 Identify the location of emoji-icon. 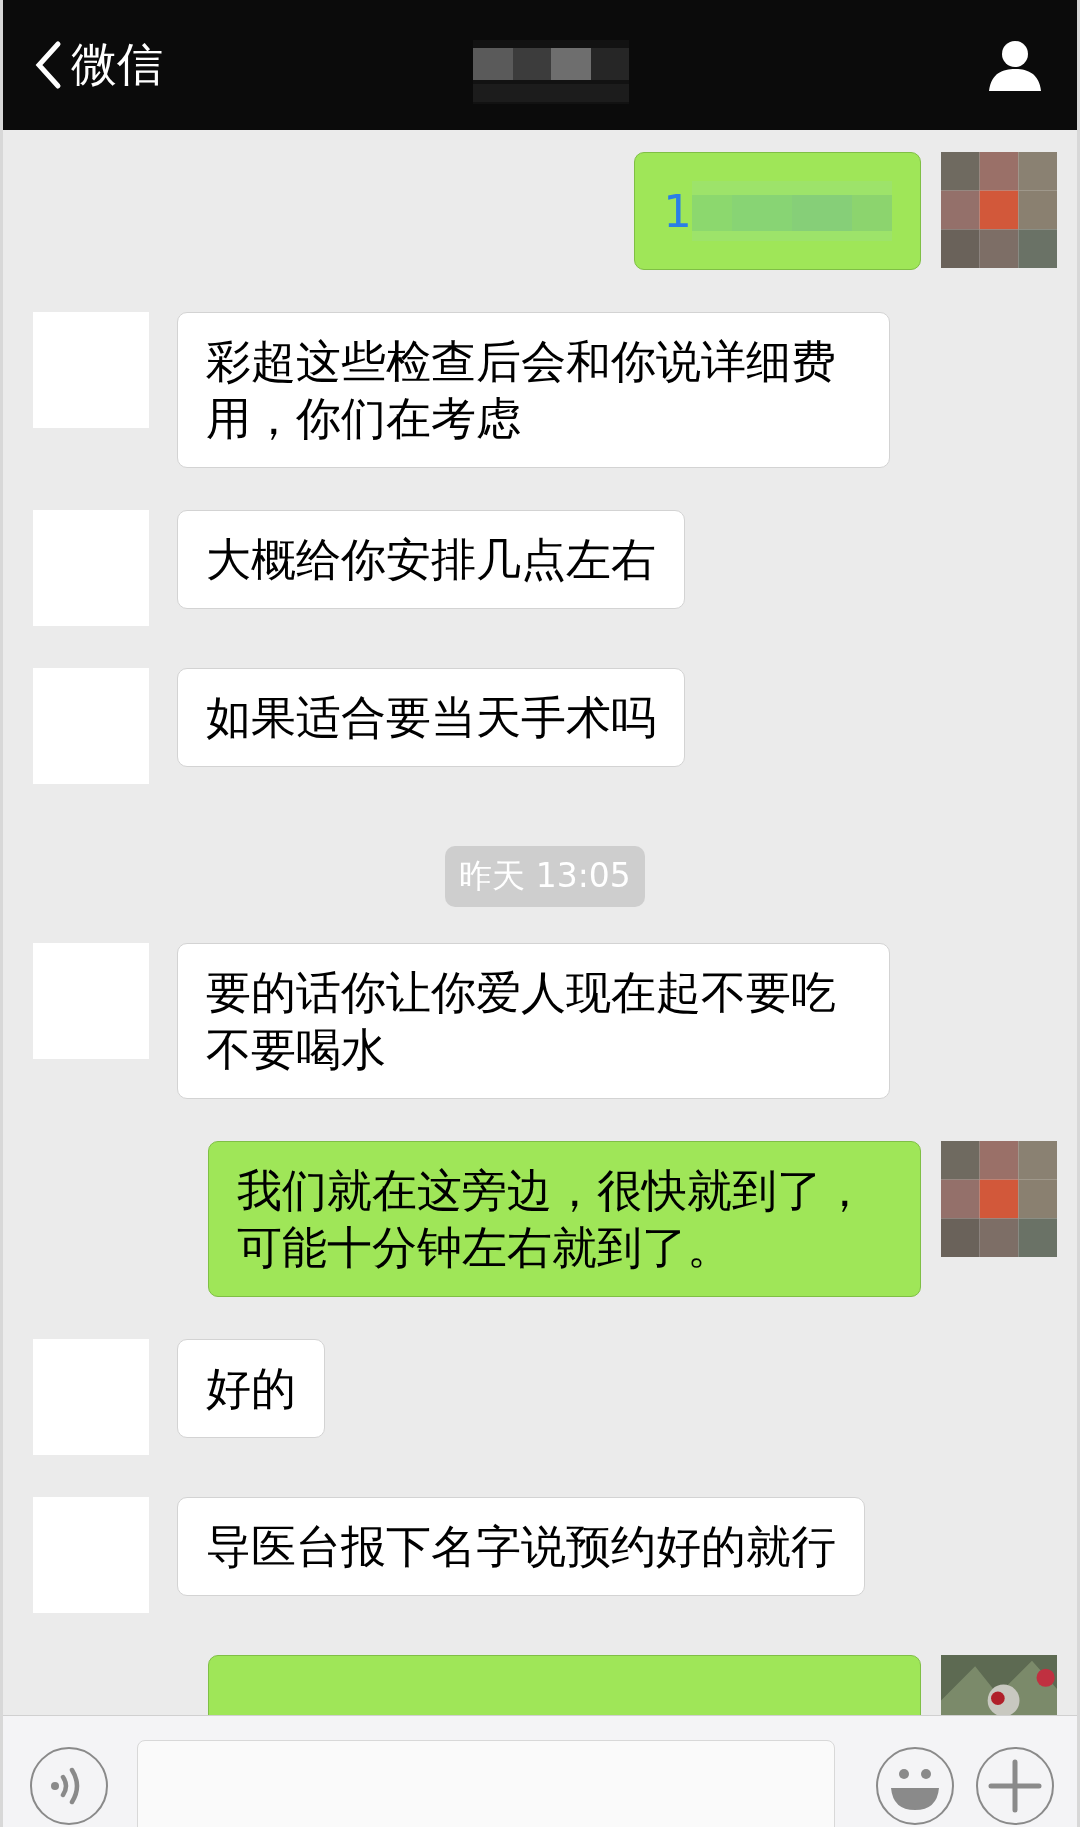
(915, 1786).